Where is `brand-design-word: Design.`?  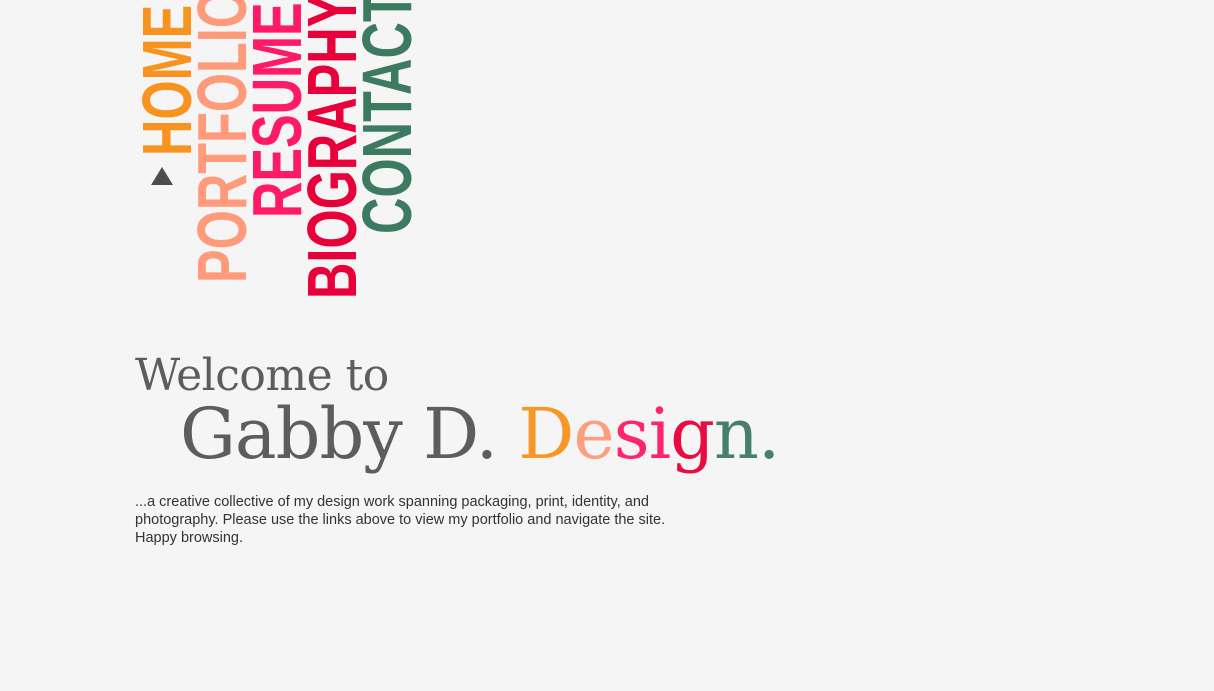
brand-design-word: Design. is located at coordinates (649, 434).